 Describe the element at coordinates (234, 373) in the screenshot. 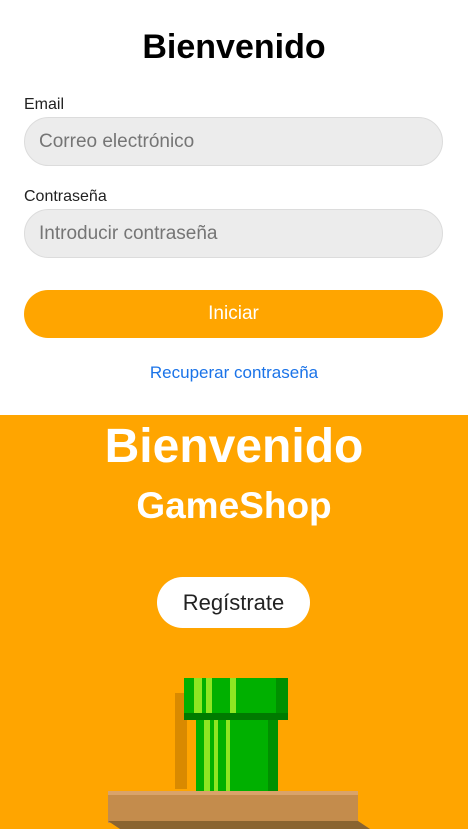

I see `recover-password-link: Recuperar contraseña` at that location.